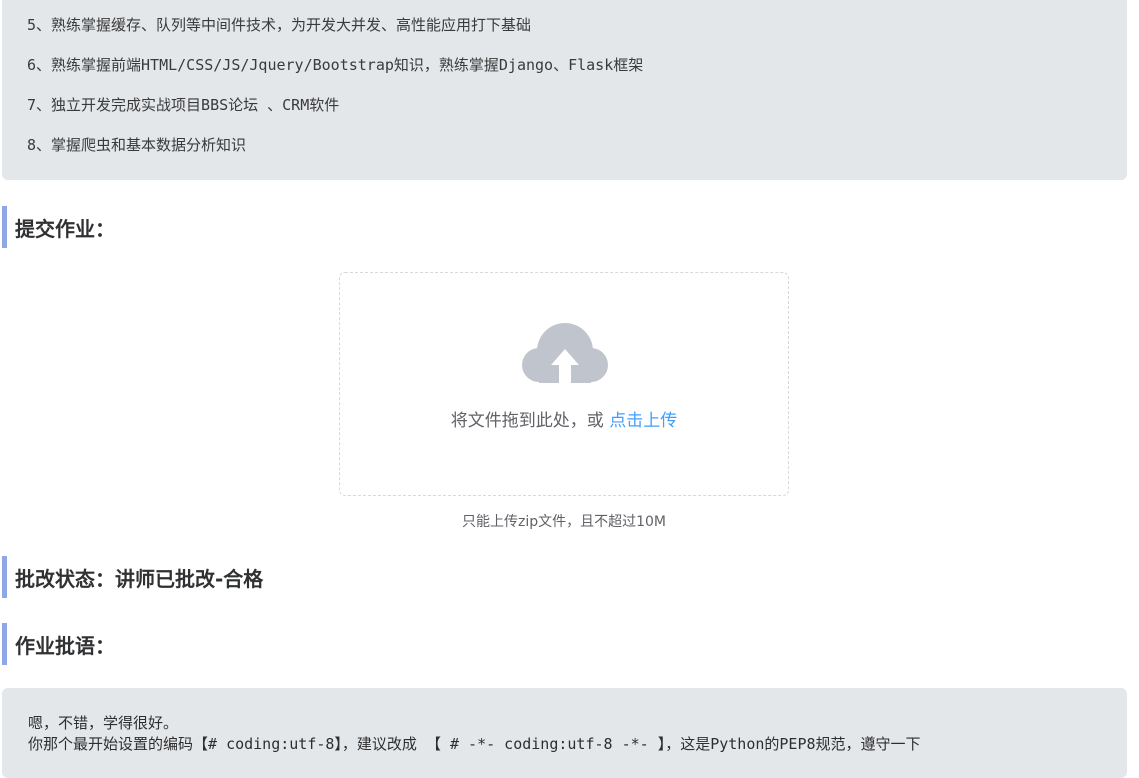  Describe the element at coordinates (183, 105) in the screenshot. I see `requirement-item: 7、独立开发完成实战项目BBS论坛 、CRM软件` at that location.